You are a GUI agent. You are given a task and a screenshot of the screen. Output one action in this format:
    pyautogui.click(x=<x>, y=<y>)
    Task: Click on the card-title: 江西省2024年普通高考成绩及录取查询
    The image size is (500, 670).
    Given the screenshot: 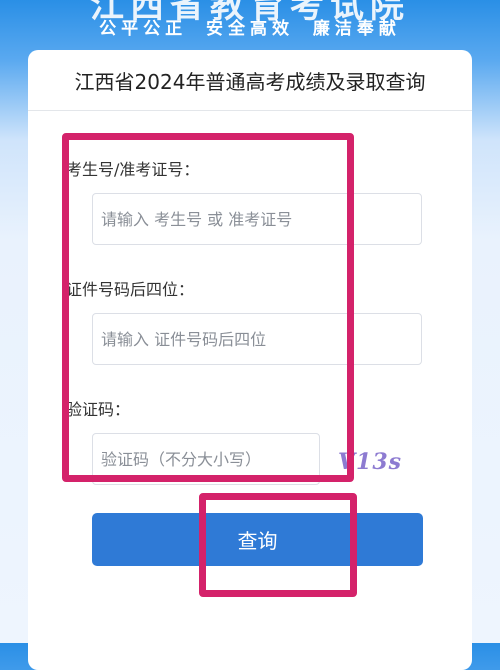 What is the action you would take?
    pyautogui.click(x=250, y=81)
    